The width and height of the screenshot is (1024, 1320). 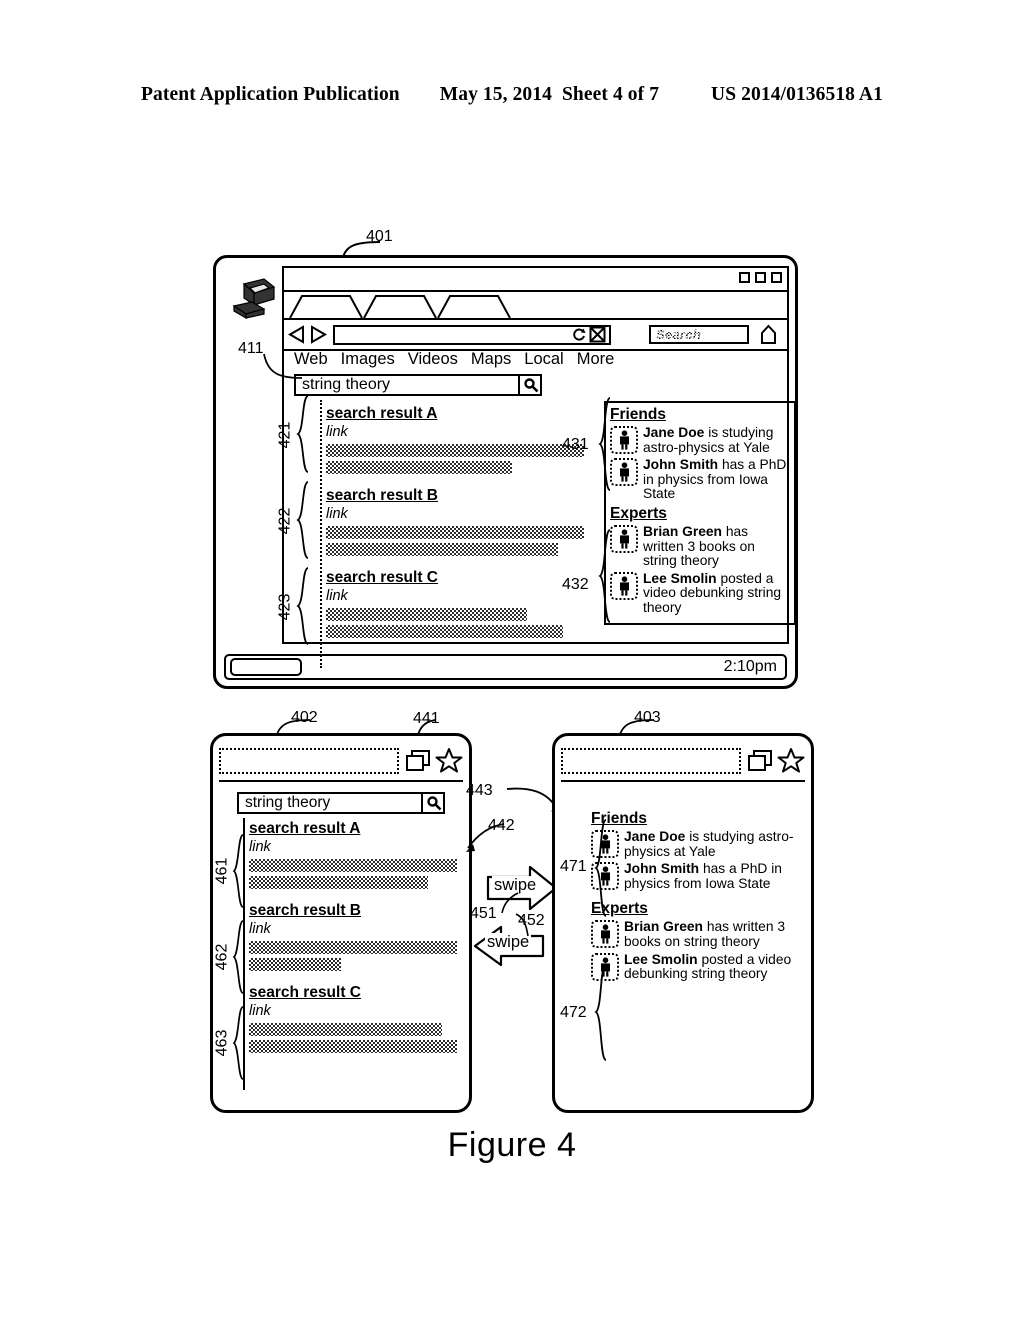 I want to click on ref-label-411: 411, so click(x=251, y=348).